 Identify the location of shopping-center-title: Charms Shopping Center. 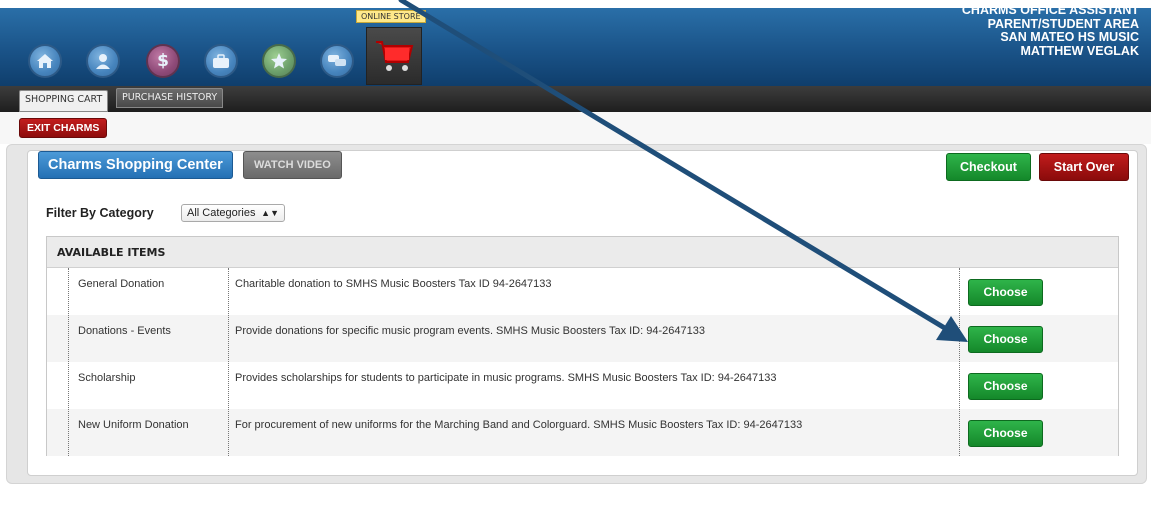
(135, 165).